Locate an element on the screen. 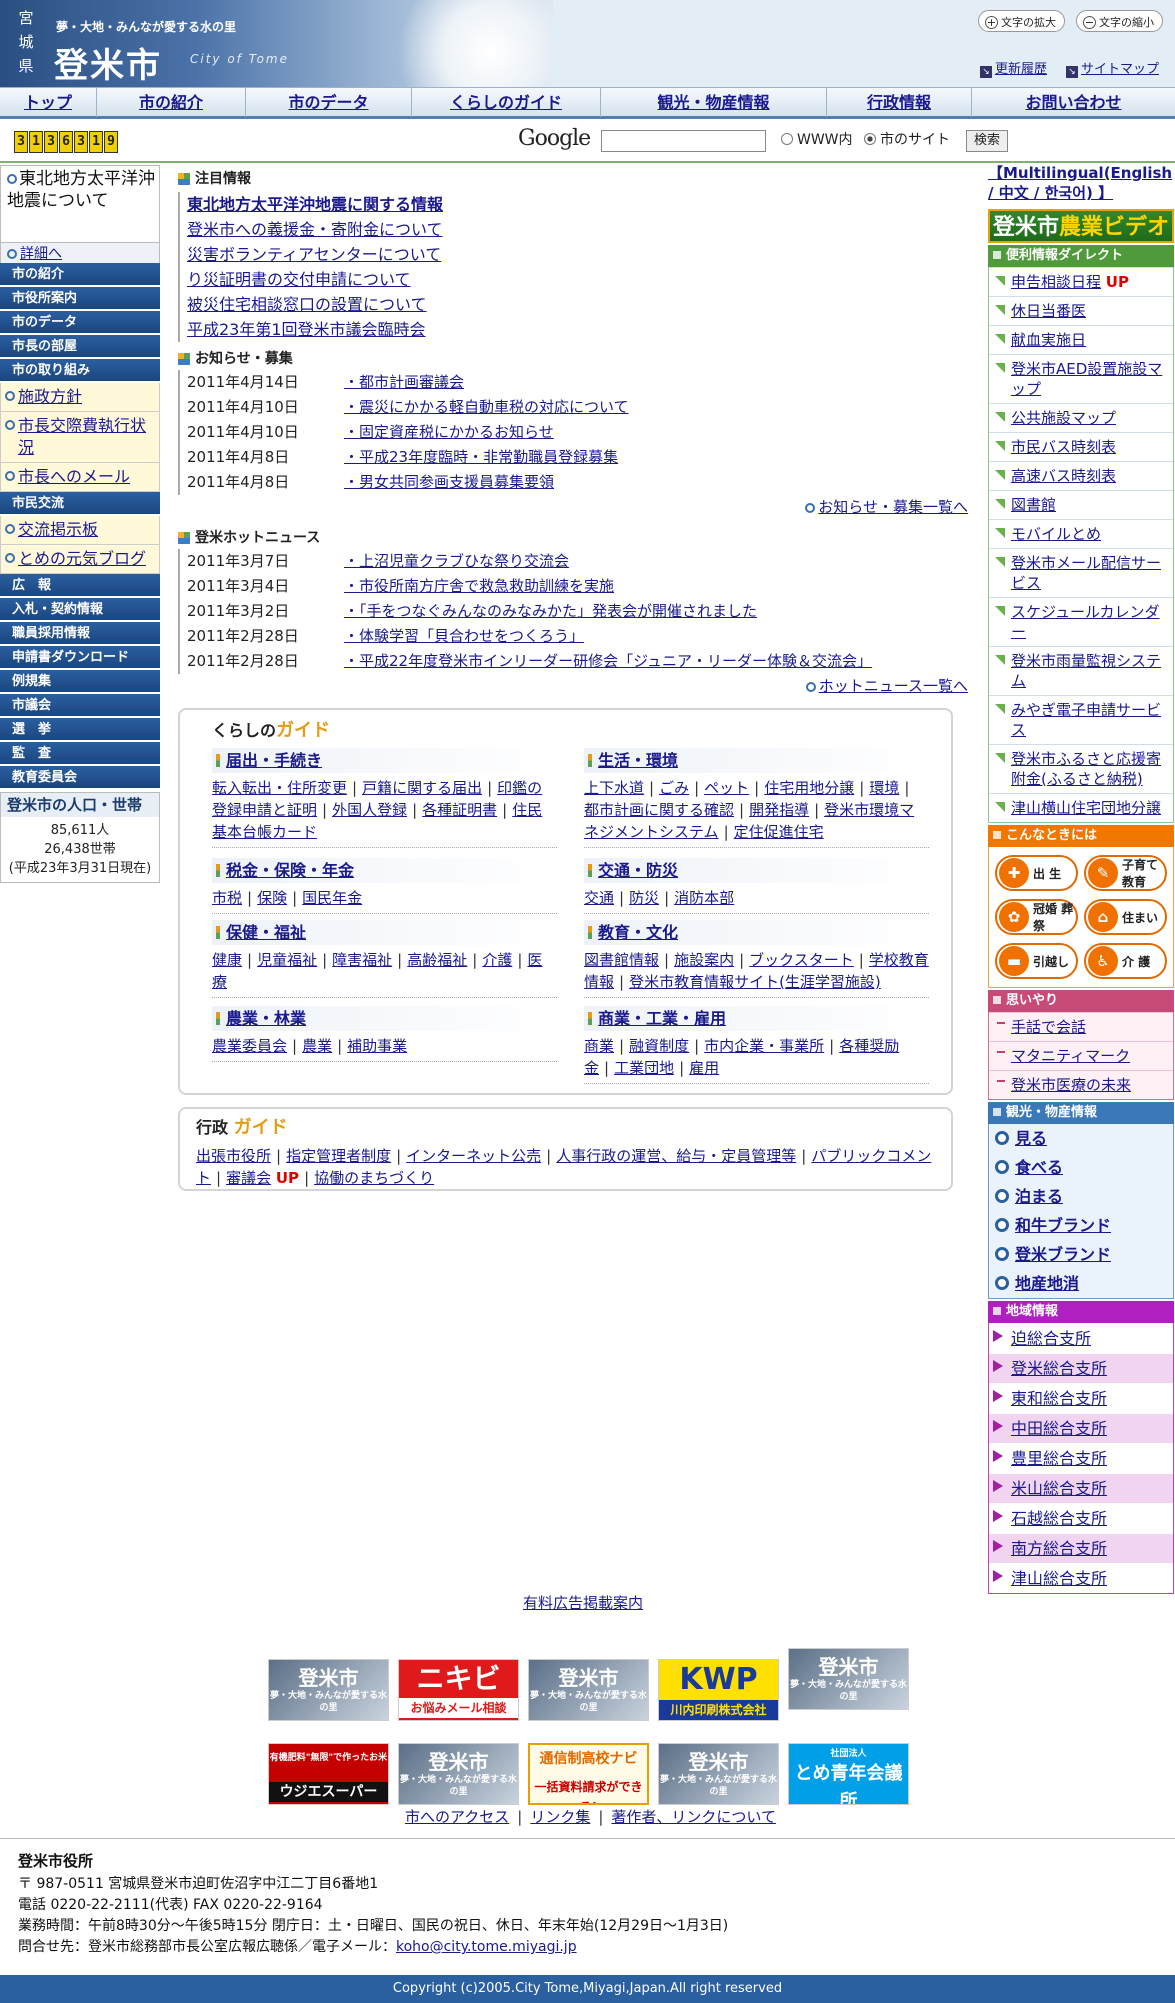 The height and width of the screenshot is (2003, 1175). ad-kwp: KWP 川内印刷株式会社 is located at coordinates (718, 1690).